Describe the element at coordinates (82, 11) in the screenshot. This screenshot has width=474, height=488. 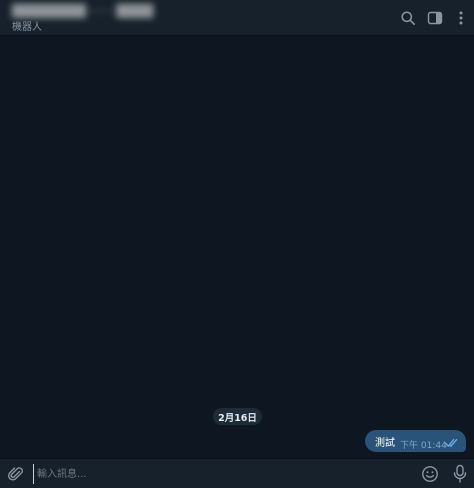
I see `chat-title: ████████ · · · ████` at that location.